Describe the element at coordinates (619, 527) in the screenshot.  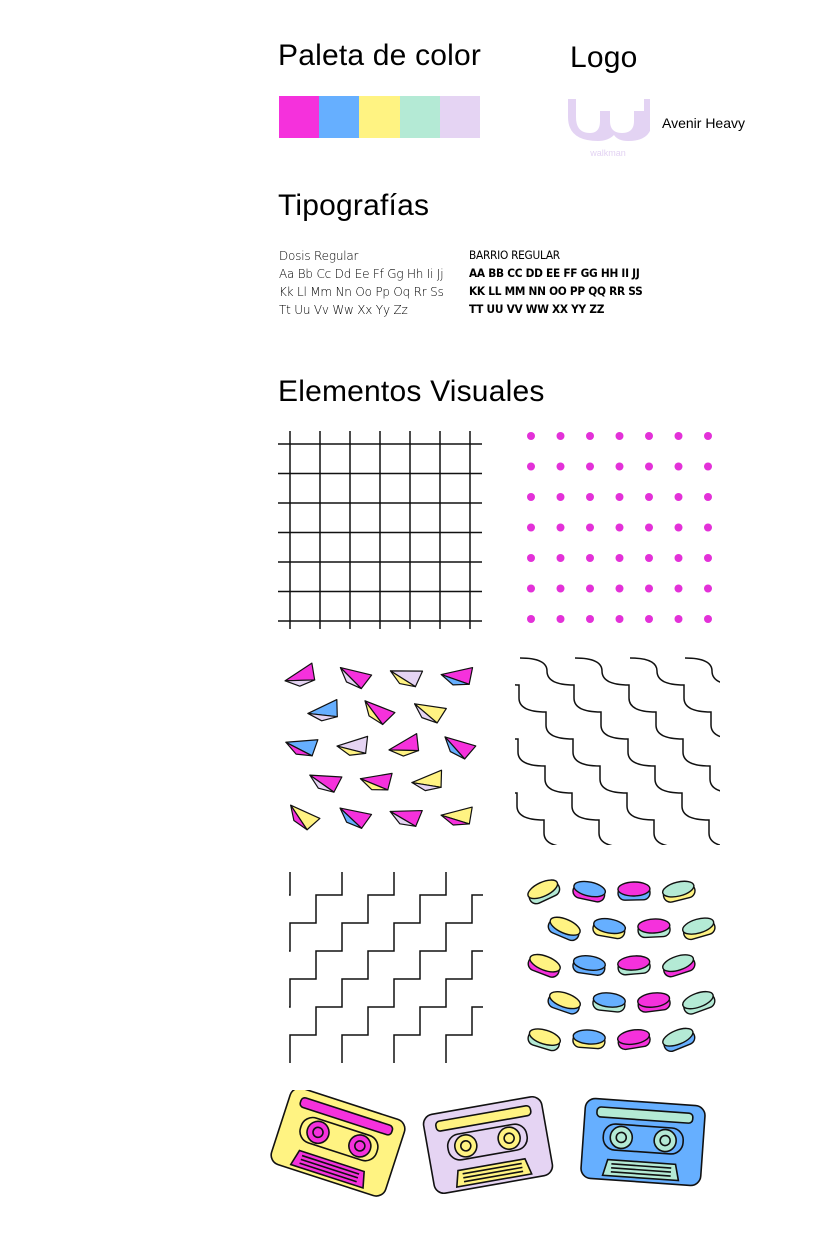
I see `dot-pattern` at that location.